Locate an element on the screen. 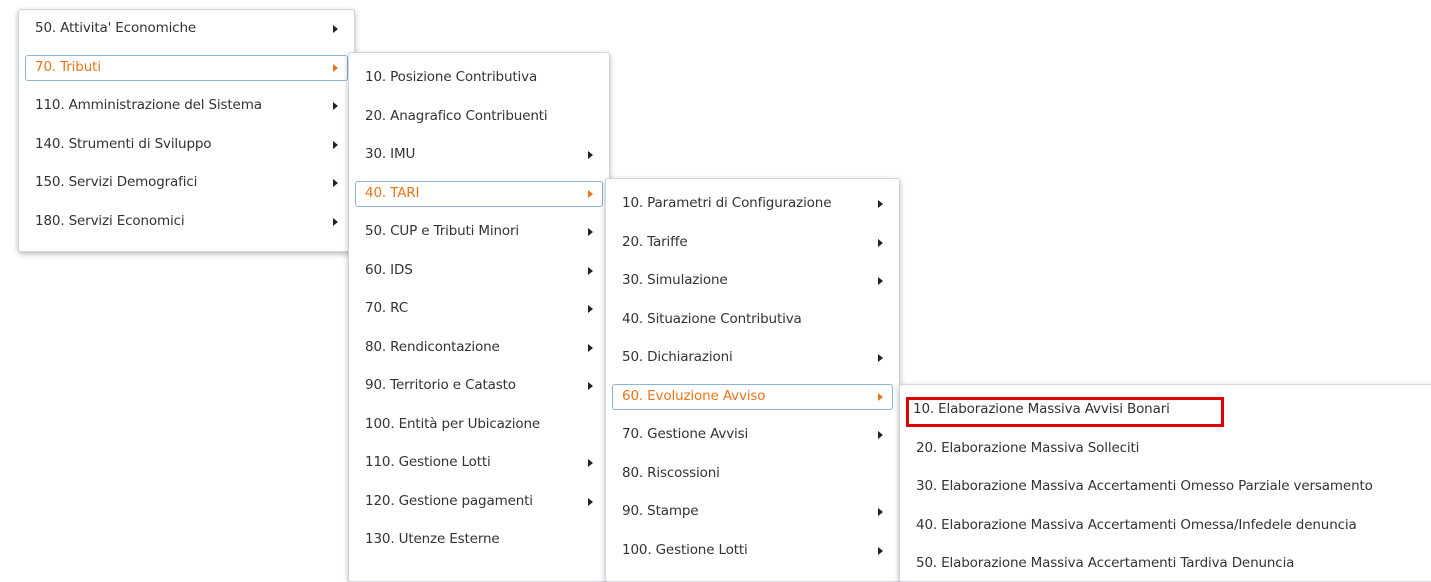 Image resolution: width=1431 pixels, height=582 pixels. menu-item-180-servizi-economici: 180. Servizi Economici is located at coordinates (186, 222).